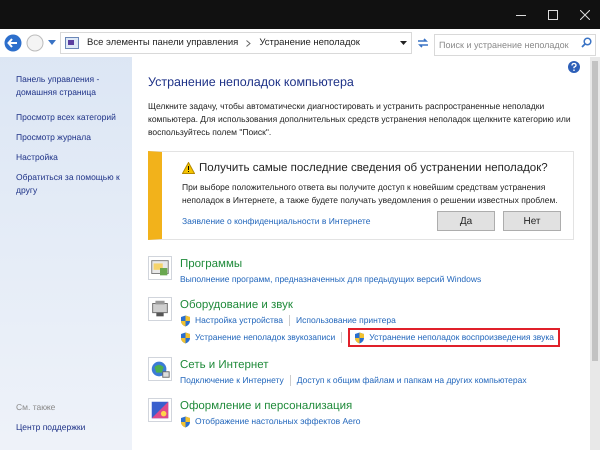  What do you see at coordinates (270, 406) in the screenshot?
I see `category-title: Оформление и персонализация` at bounding box center [270, 406].